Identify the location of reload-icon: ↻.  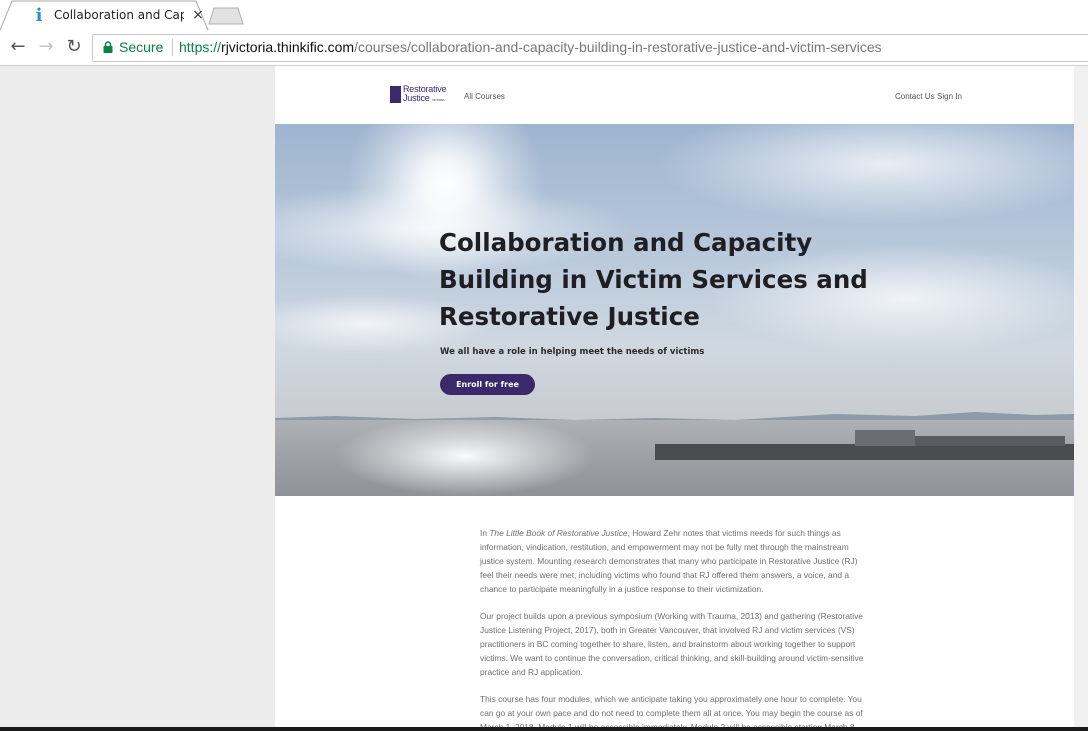
(74, 47).